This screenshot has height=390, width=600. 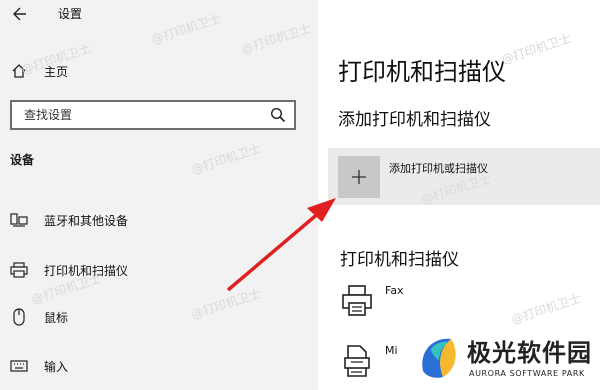 What do you see at coordinates (159, 14) in the screenshot?
I see `title-bar: 设置` at bounding box center [159, 14].